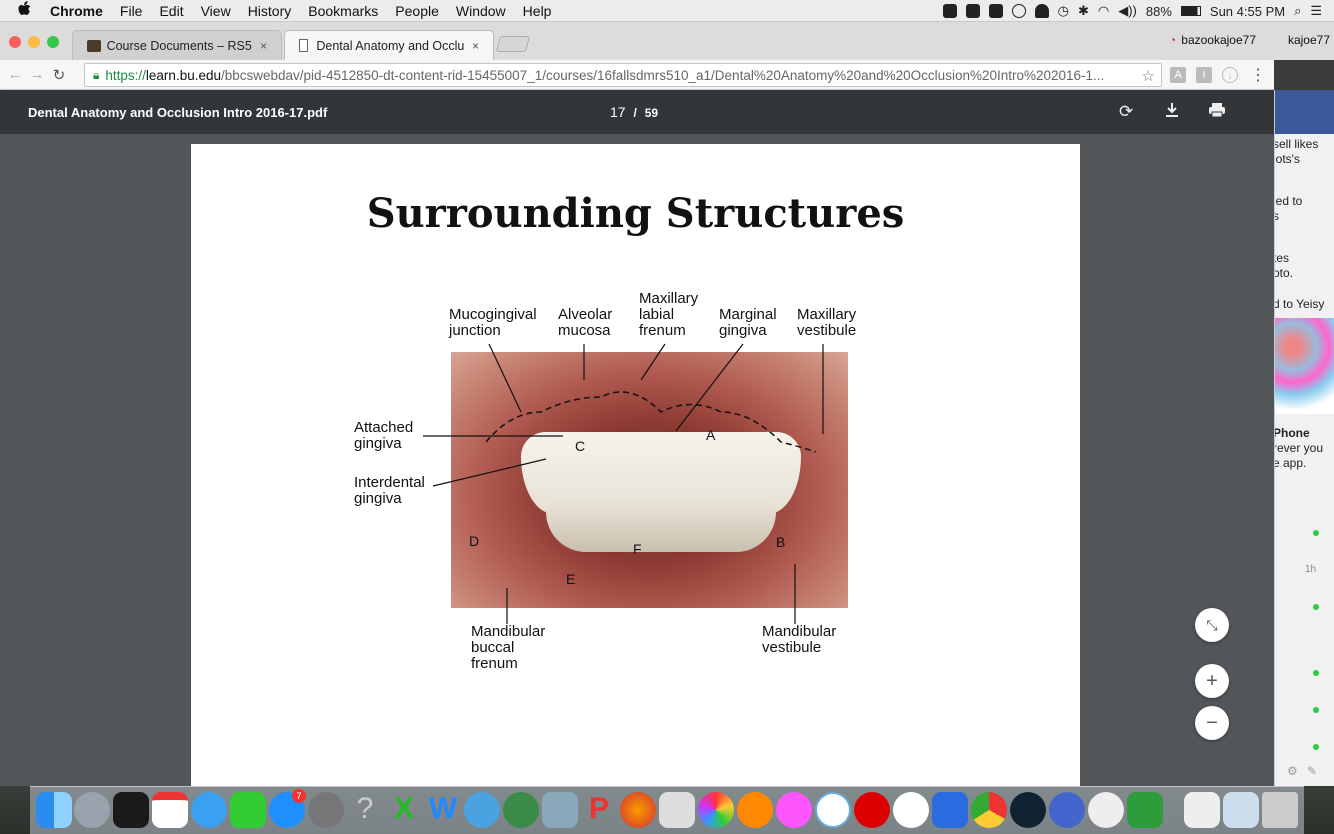 This screenshot has width=1334, height=834. Describe the element at coordinates (1292, 771) in the screenshot. I see `settings-icon: ⚙` at that location.